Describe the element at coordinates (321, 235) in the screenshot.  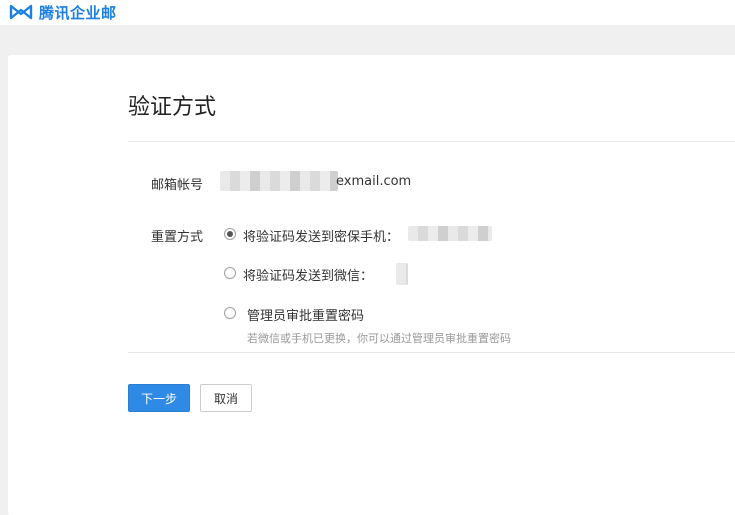
I see `option-phone-label: 将验证码发送到密保手机：` at that location.